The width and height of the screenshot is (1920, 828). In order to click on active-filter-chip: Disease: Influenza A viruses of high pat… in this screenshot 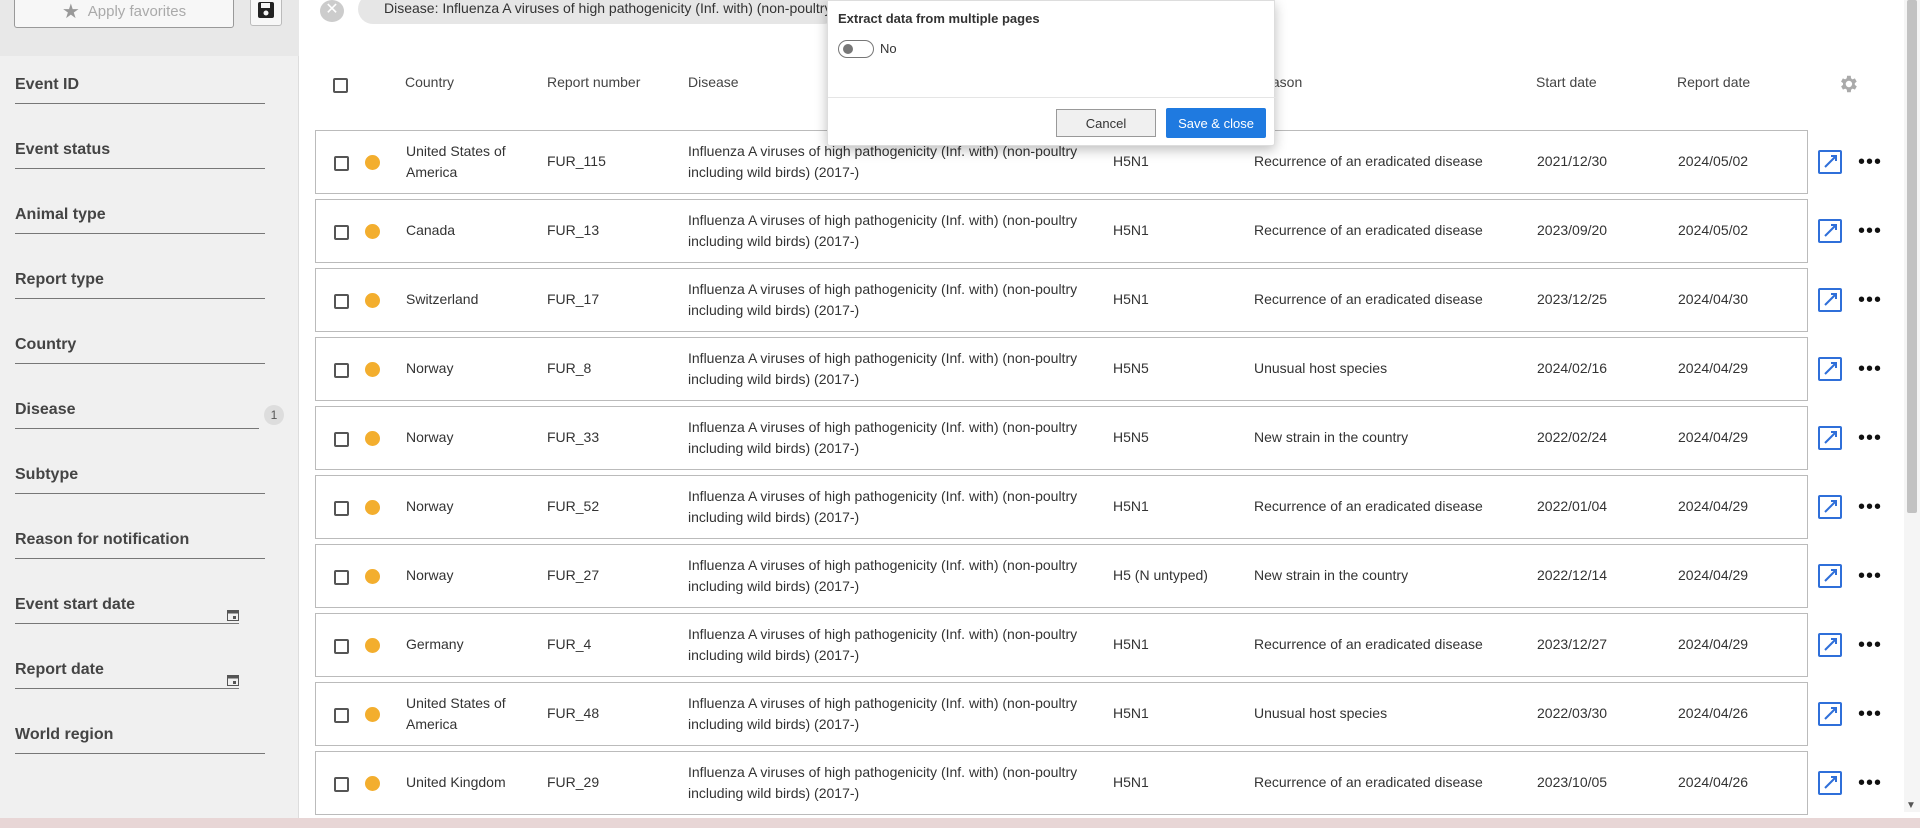, I will do `click(598, 12)`.